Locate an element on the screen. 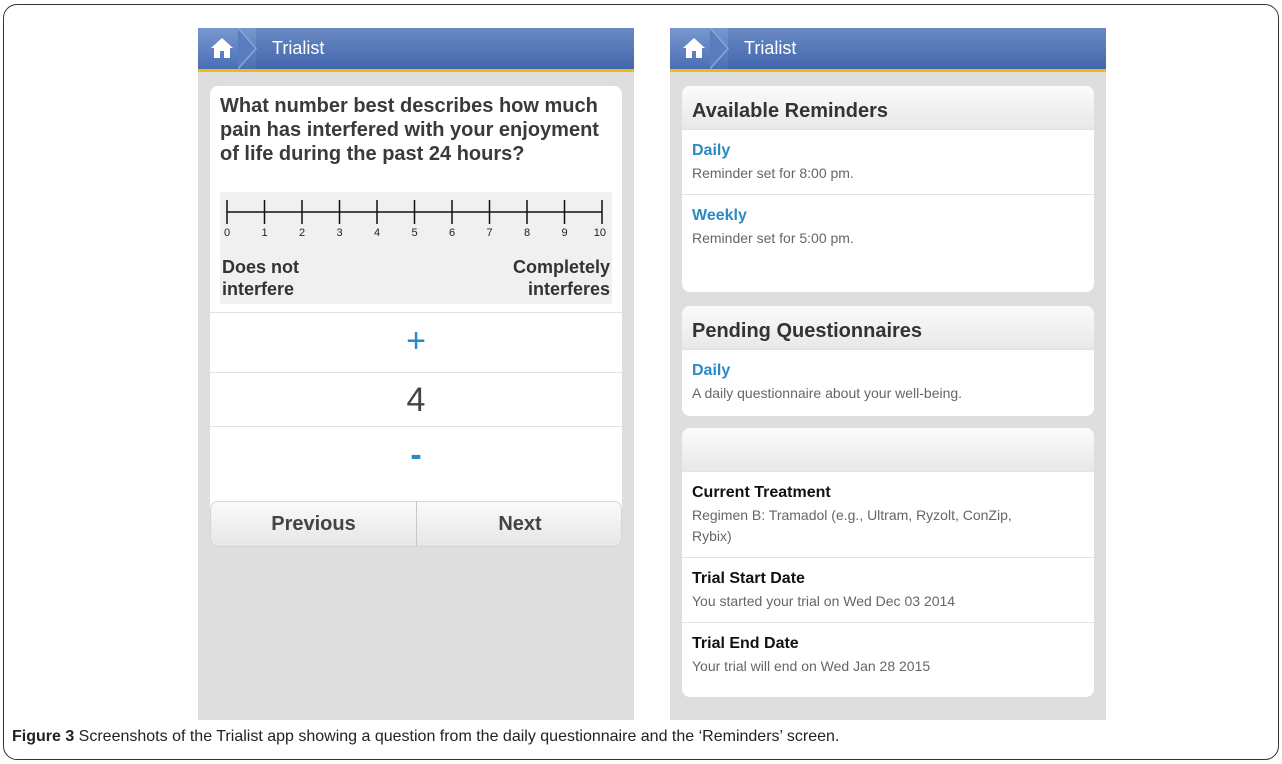 Image resolution: width=1282 pixels, height=764 pixels. previous-button: Previous is located at coordinates (314, 524).